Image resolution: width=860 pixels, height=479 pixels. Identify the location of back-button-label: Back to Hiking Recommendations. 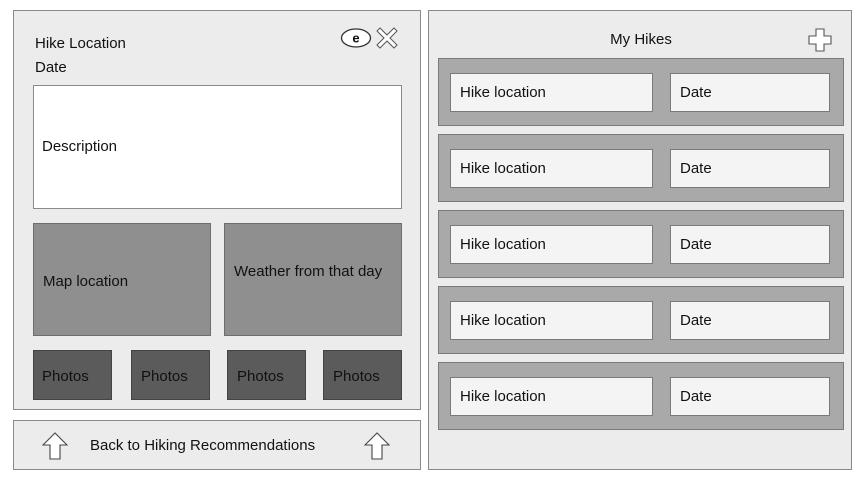
(203, 445).